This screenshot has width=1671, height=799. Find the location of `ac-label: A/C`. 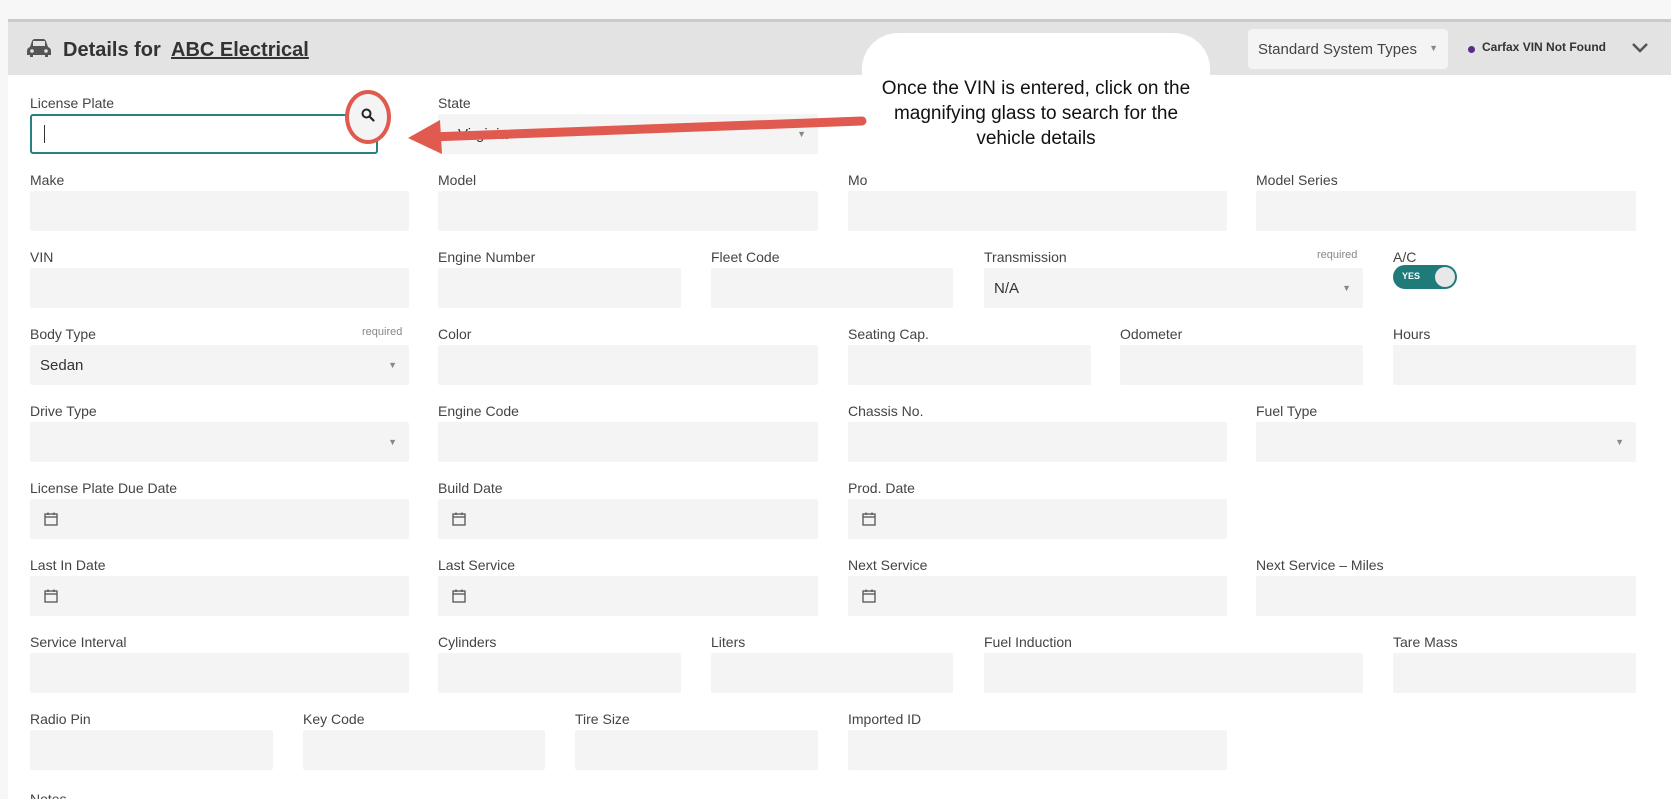

ac-label: A/C is located at coordinates (1405, 257).